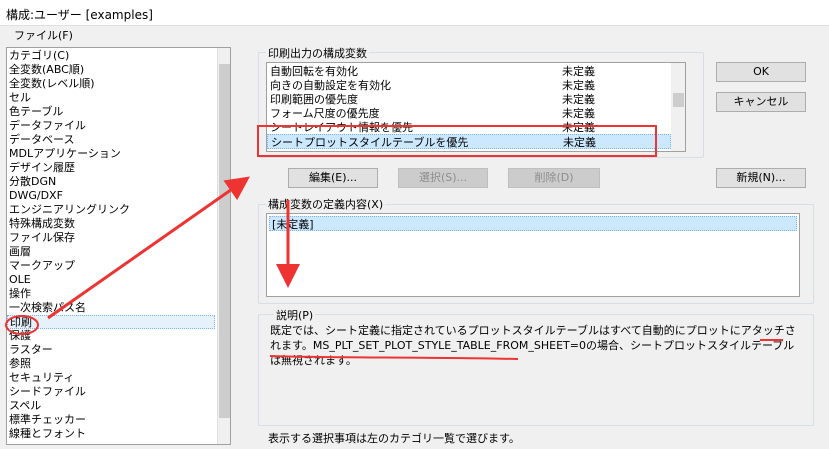 The height and width of the screenshot is (449, 829). What do you see at coordinates (761, 72) in the screenshot?
I see `ok-button: OK` at bounding box center [761, 72].